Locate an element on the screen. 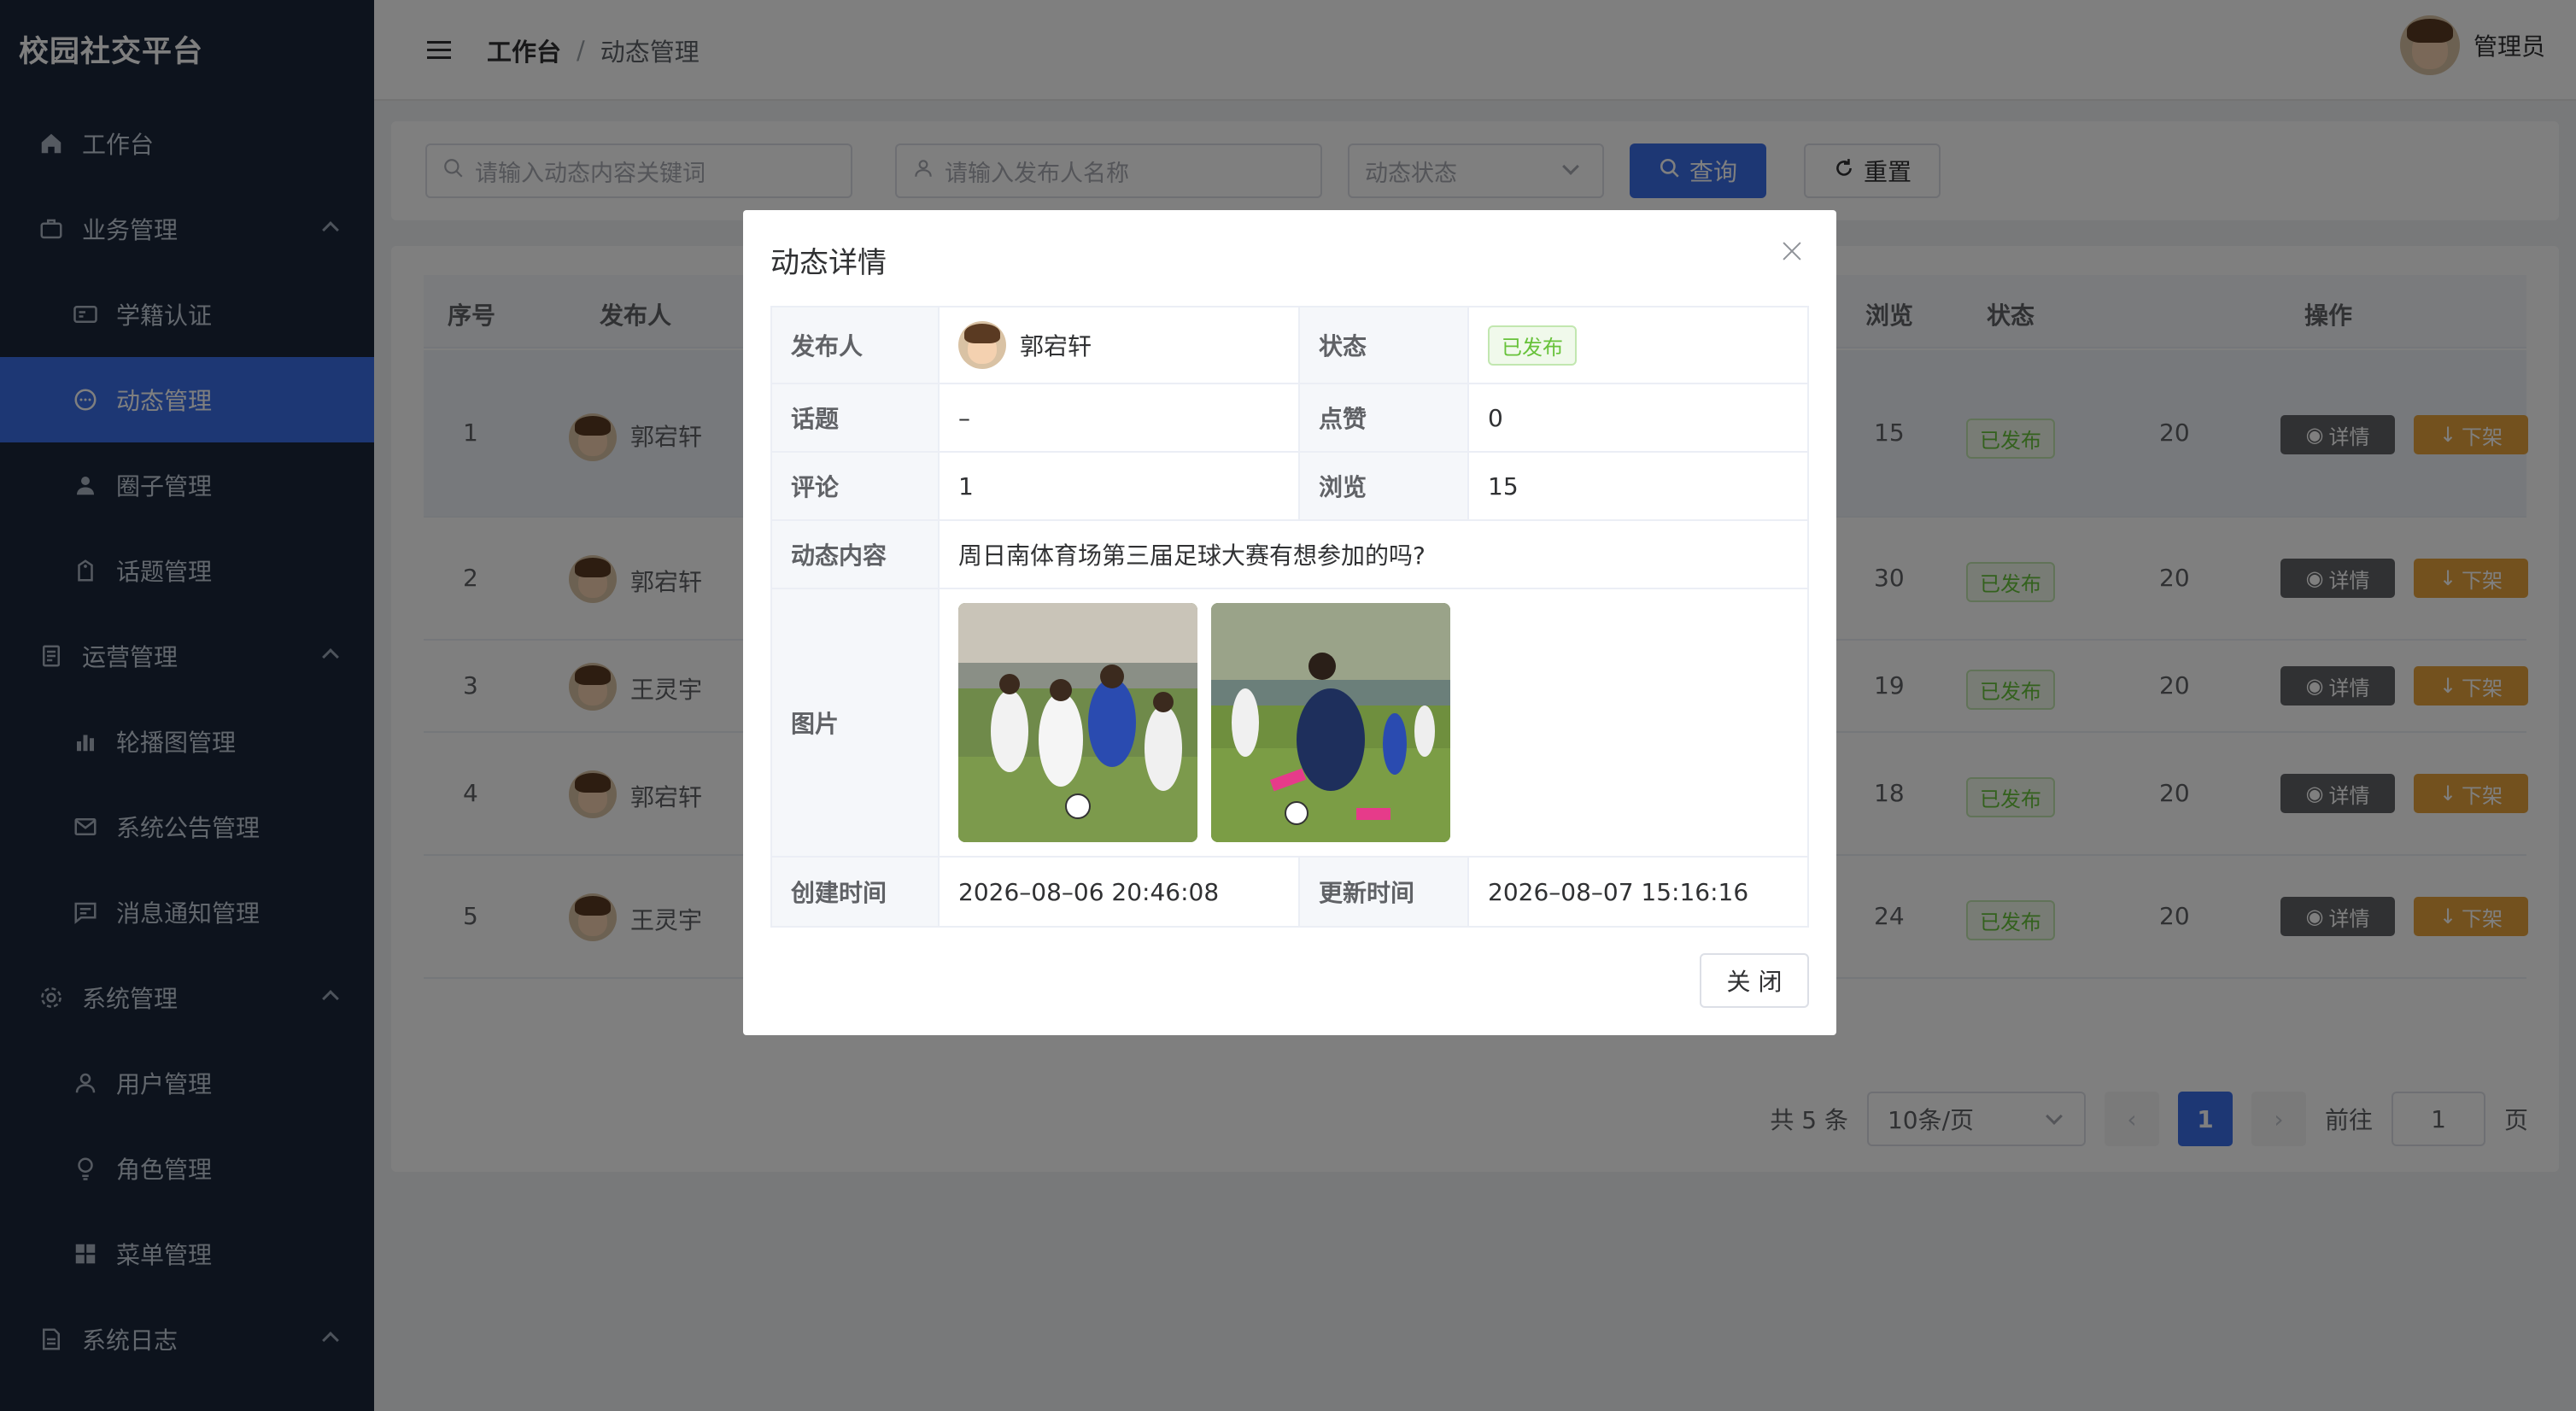  comments-label: 评论 is located at coordinates (856, 486).